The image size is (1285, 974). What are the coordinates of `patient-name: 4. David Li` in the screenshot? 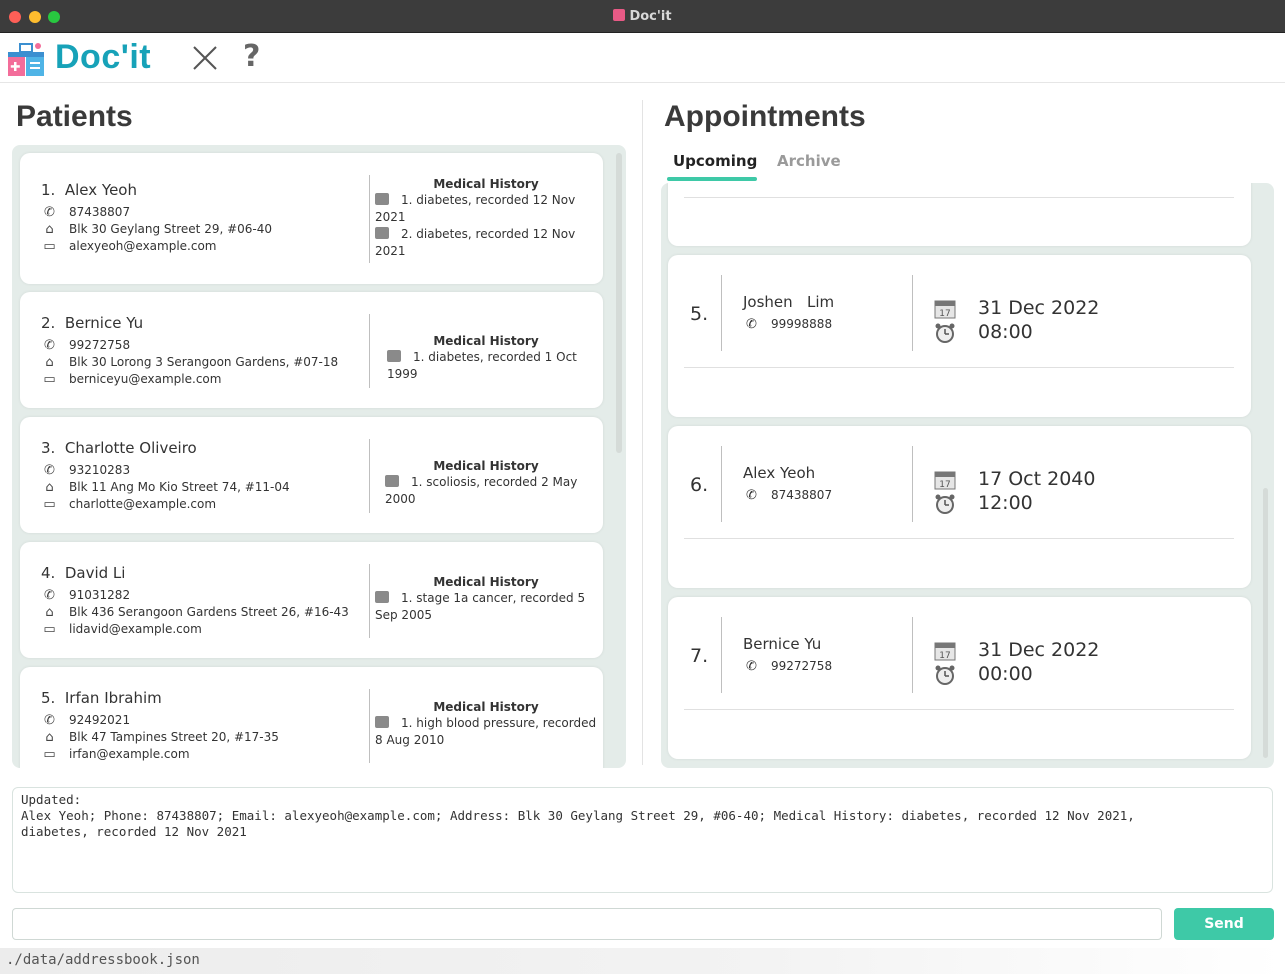 It's located at (83, 573).